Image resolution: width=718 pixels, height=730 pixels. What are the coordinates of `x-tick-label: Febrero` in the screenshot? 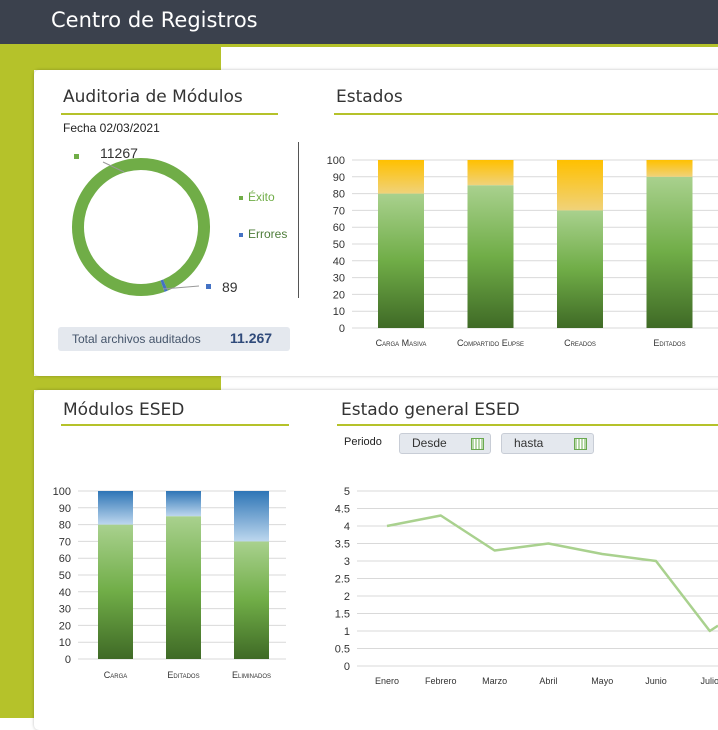 It's located at (441, 681).